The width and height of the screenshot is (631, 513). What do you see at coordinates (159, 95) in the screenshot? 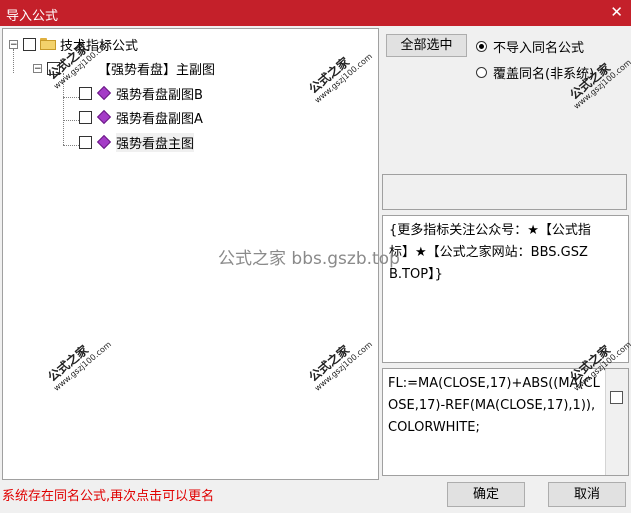
I see `tree-item-label: 强势看盘副图B` at bounding box center [159, 95].